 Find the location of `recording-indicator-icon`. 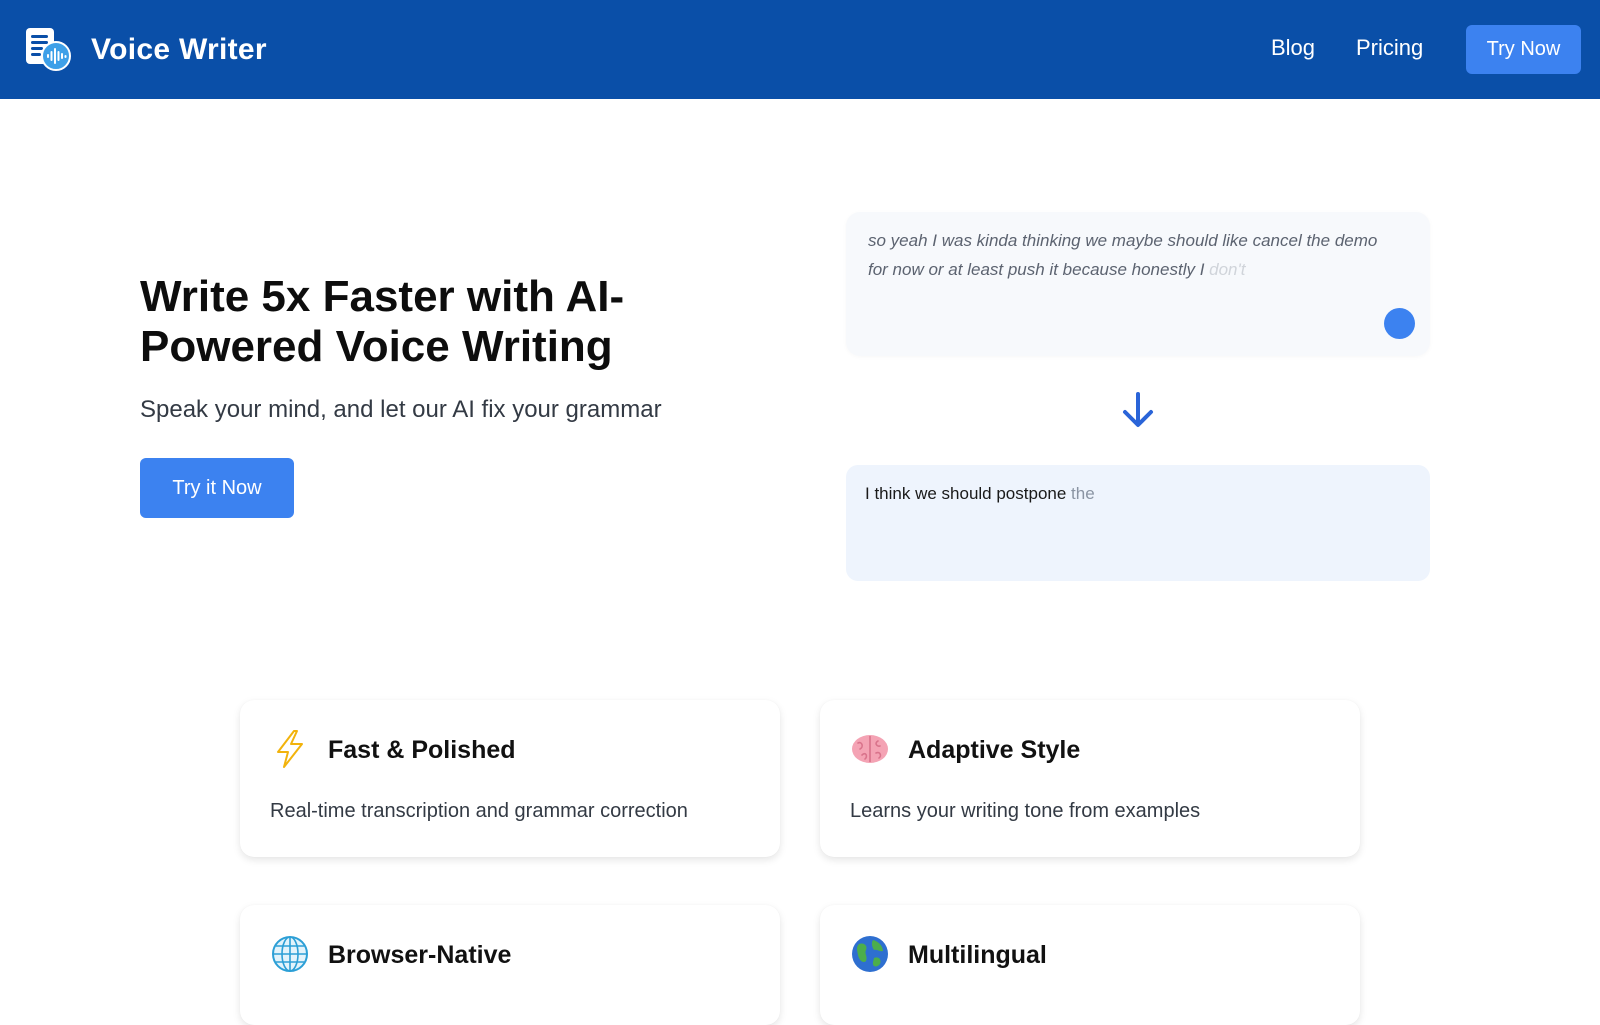

recording-indicator-icon is located at coordinates (1399, 323).